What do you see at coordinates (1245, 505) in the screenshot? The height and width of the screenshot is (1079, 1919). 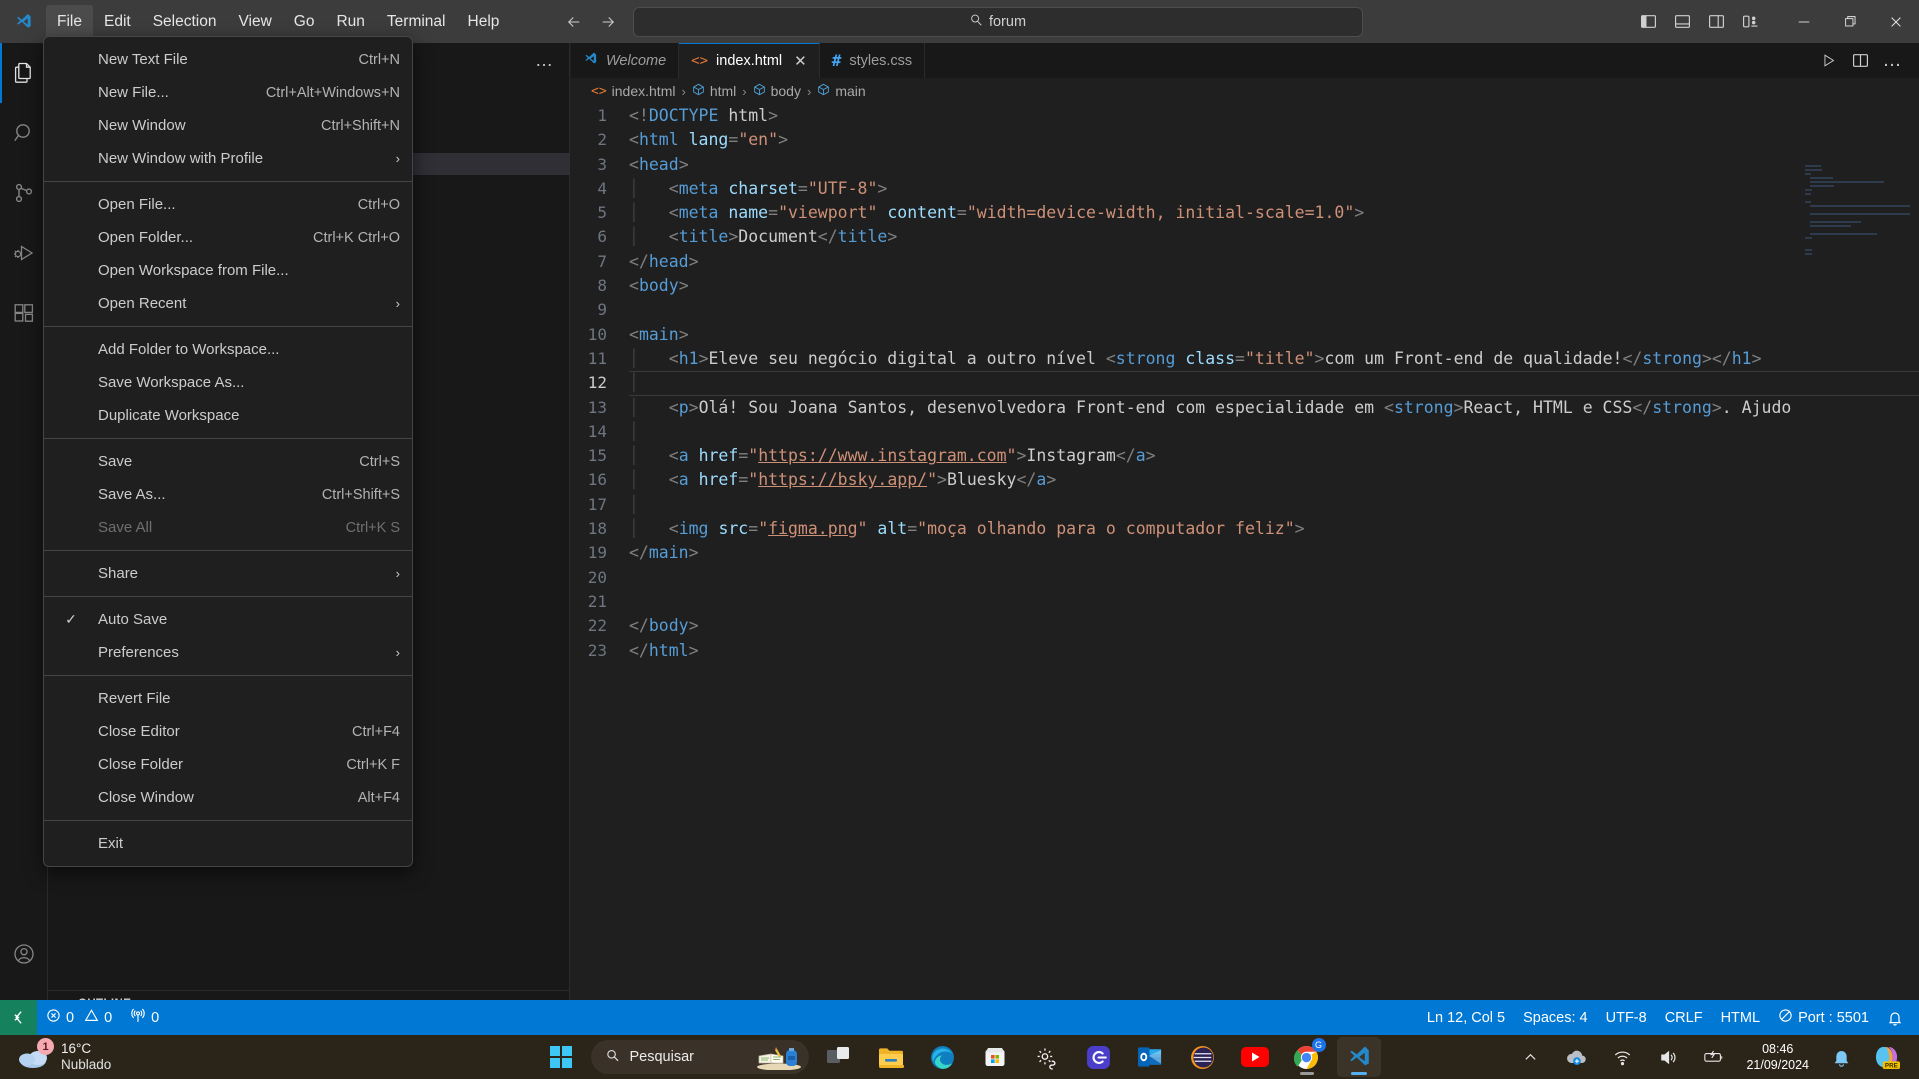 I see `code-line: 17 │` at bounding box center [1245, 505].